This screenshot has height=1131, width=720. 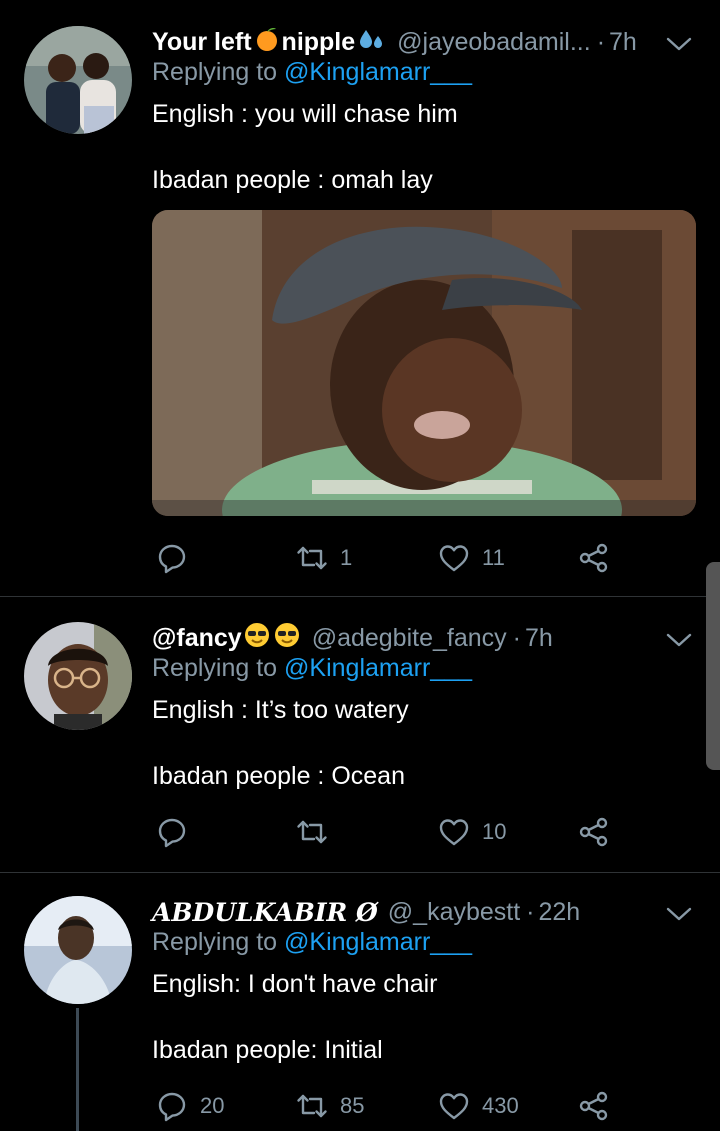 I want to click on display-name: @fancy, so click(x=197, y=638).